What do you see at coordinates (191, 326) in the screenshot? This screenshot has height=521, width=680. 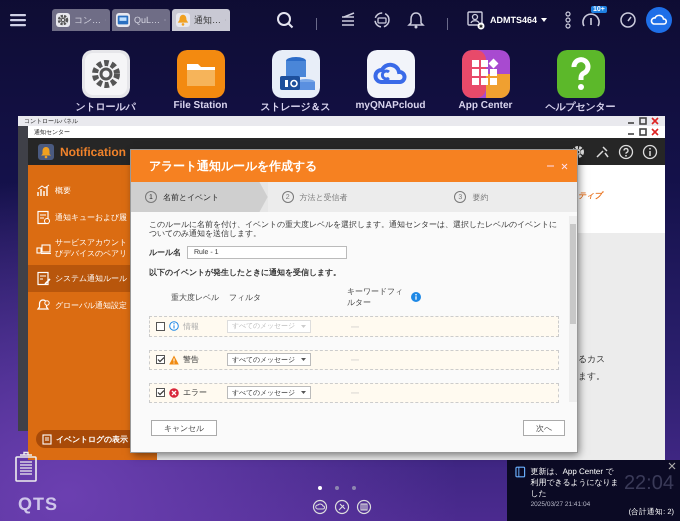 I see `level-label: 情報` at bounding box center [191, 326].